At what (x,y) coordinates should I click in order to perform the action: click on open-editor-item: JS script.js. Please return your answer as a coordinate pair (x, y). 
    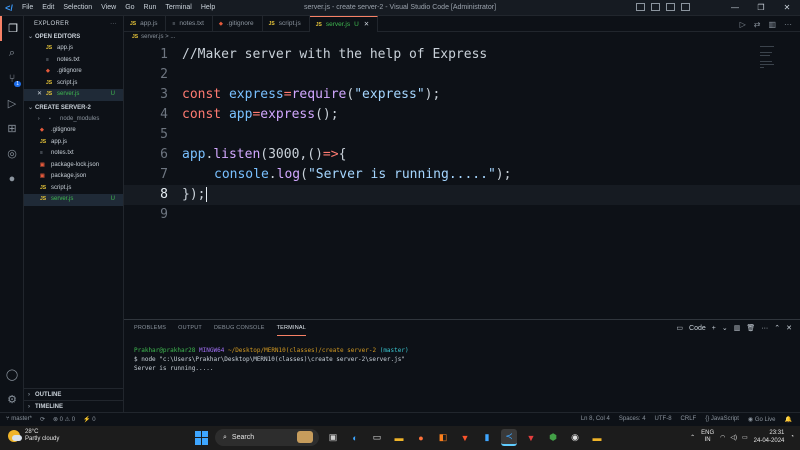
    Looking at the image, I should click on (73, 84).